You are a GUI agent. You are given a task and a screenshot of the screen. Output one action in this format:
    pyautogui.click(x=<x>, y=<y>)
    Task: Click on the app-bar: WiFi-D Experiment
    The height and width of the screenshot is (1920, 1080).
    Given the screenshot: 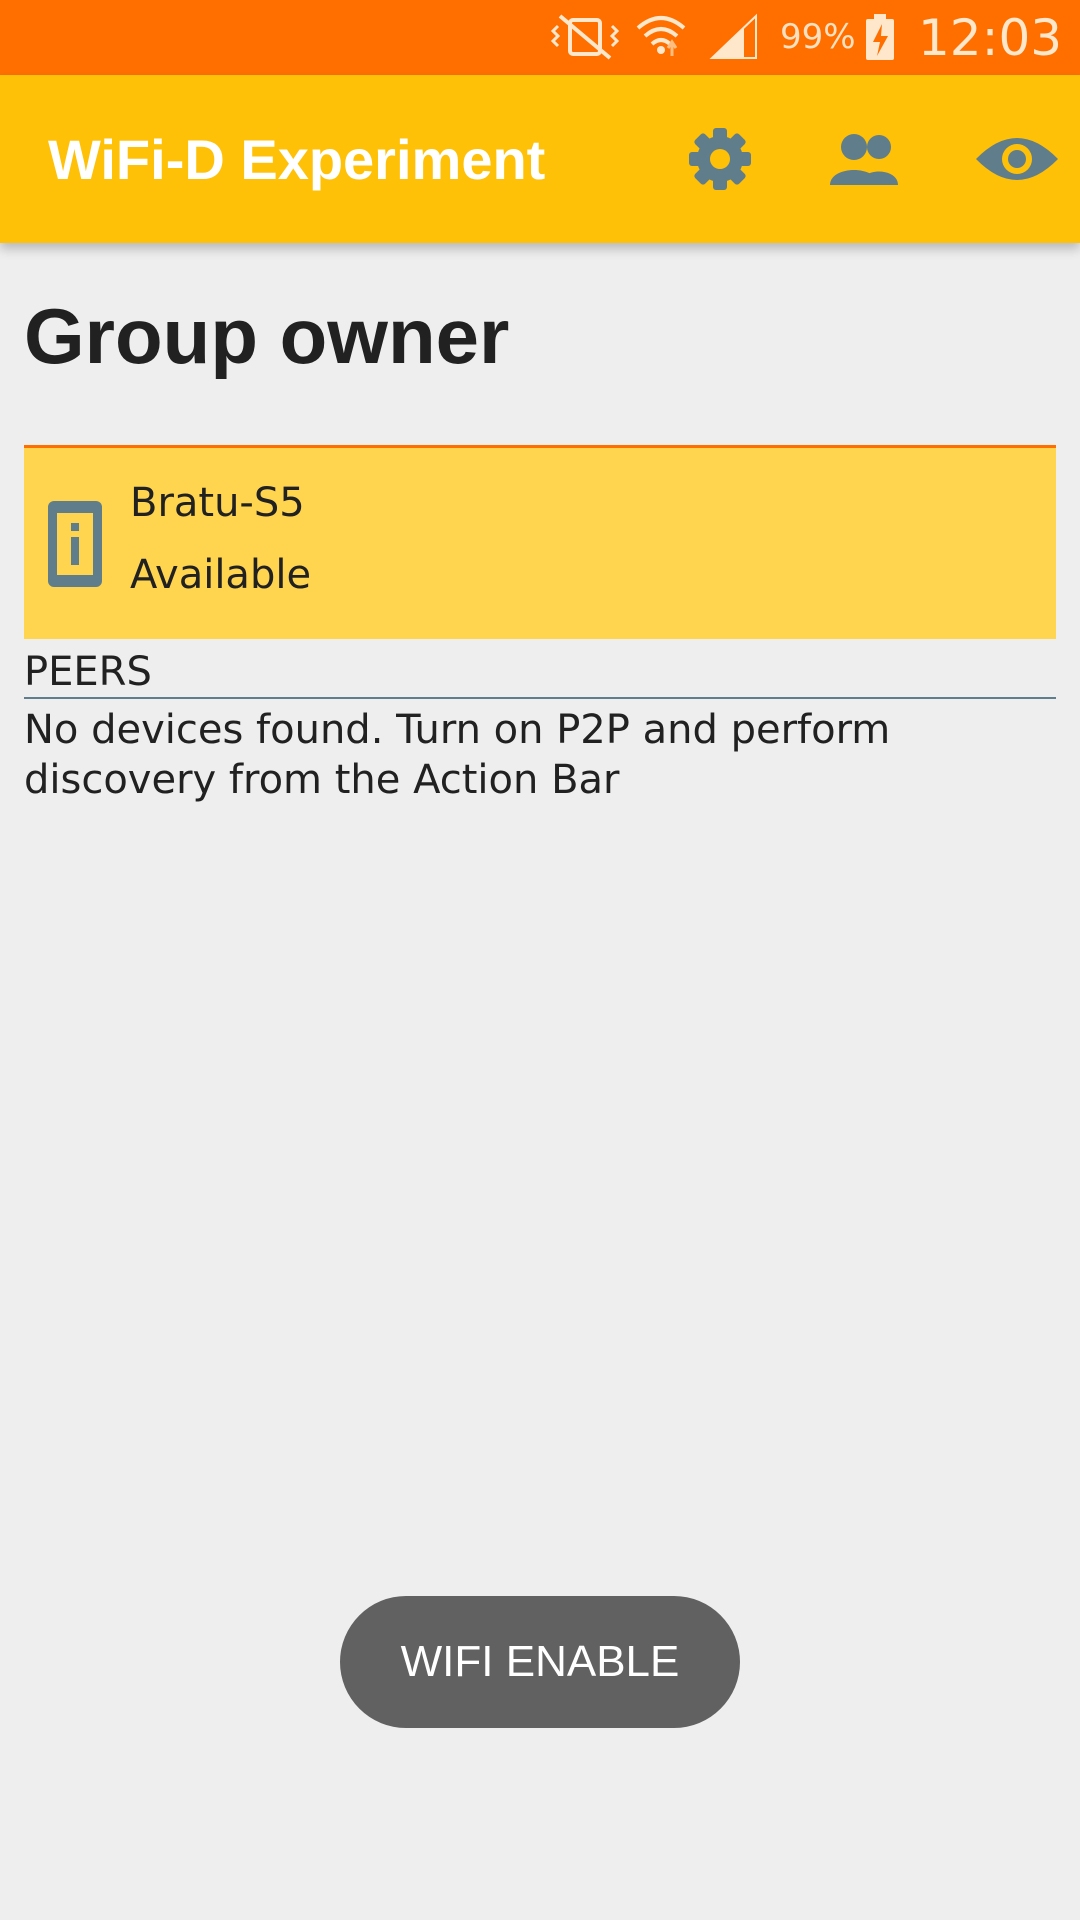 What is the action you would take?
    pyautogui.click(x=540, y=159)
    